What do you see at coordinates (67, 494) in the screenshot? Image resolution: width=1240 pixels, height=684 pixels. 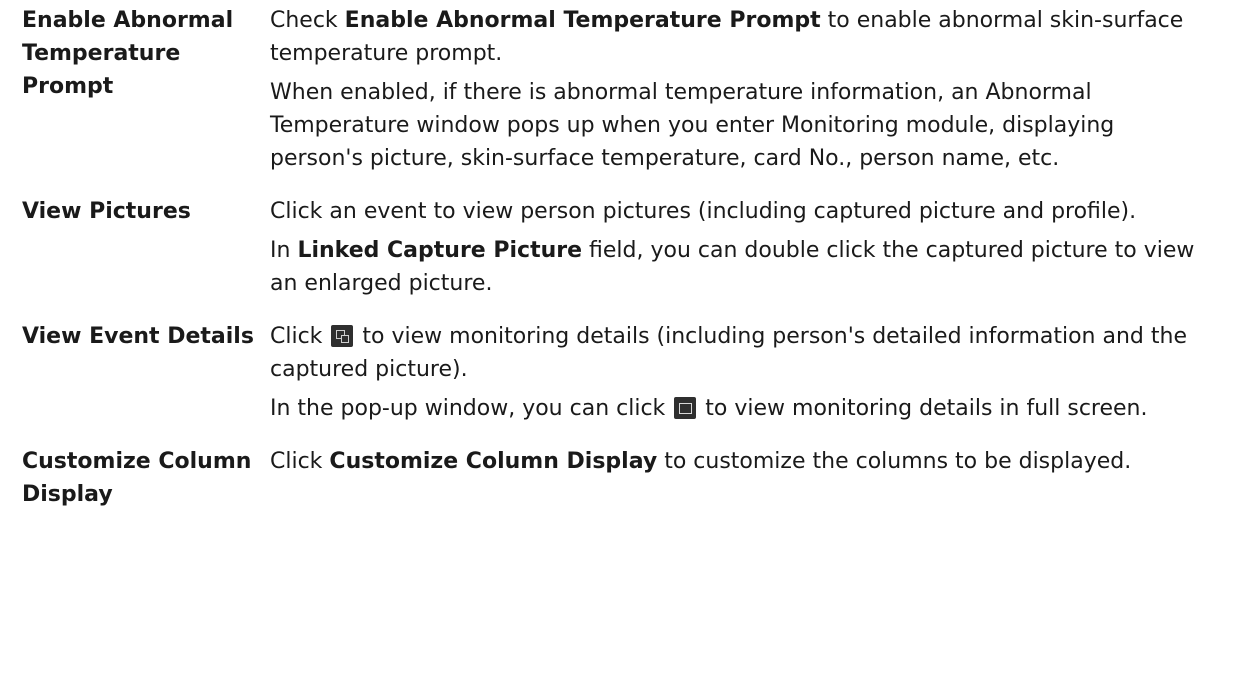 I see `parameter-name-line: Display` at bounding box center [67, 494].